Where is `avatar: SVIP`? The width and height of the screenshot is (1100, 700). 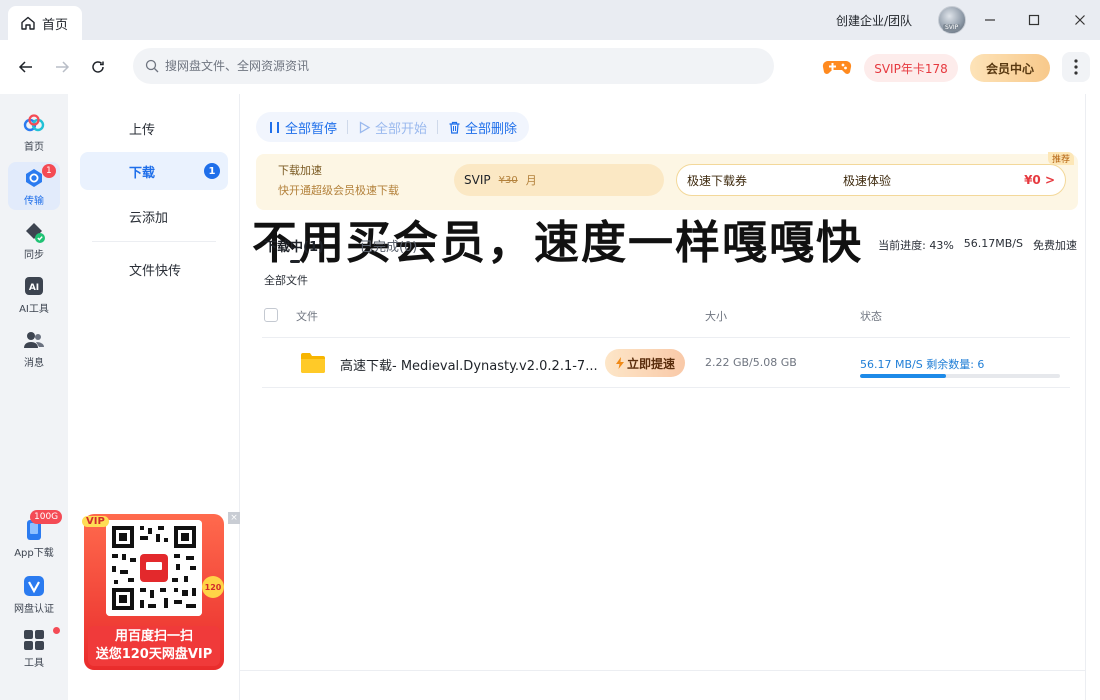
avatar: SVIP is located at coordinates (952, 20).